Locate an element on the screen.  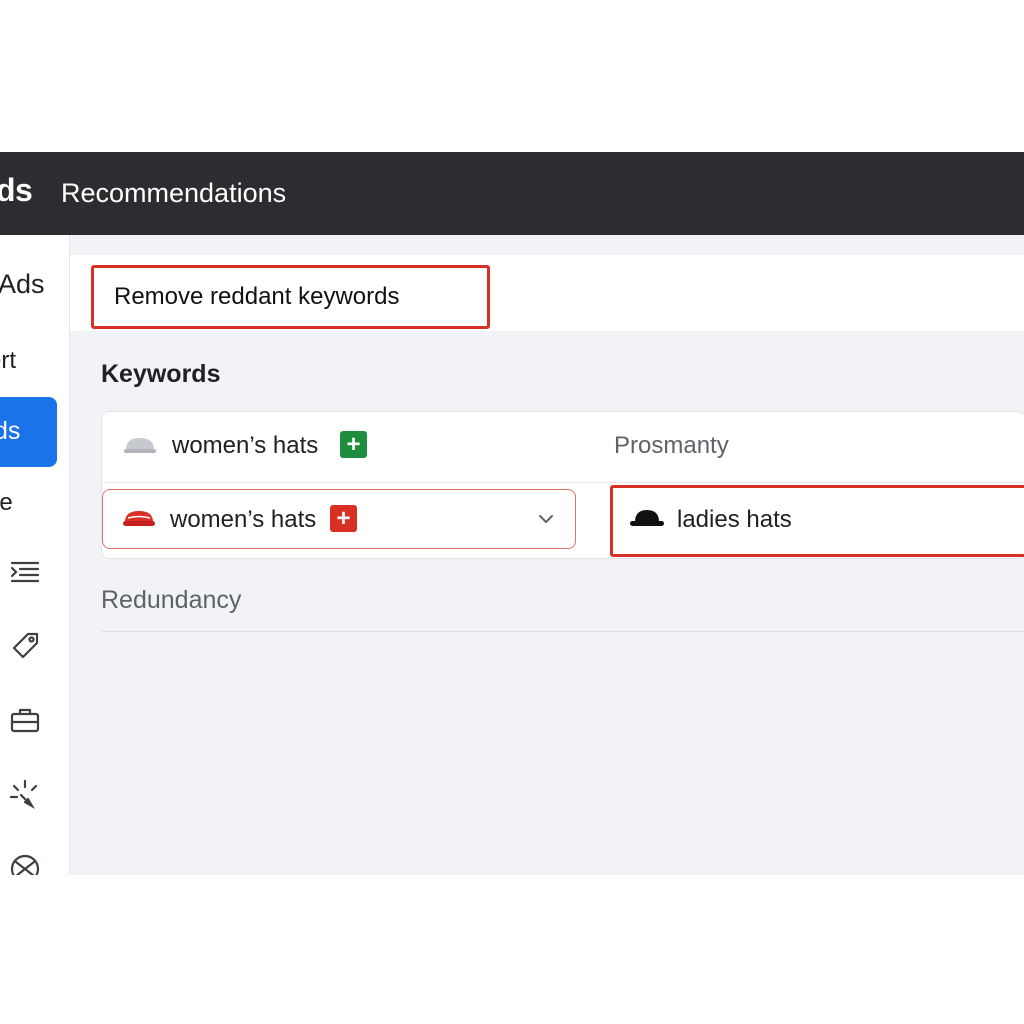
sidebar-item-ads: Ads is located at coordinates (22, 284).